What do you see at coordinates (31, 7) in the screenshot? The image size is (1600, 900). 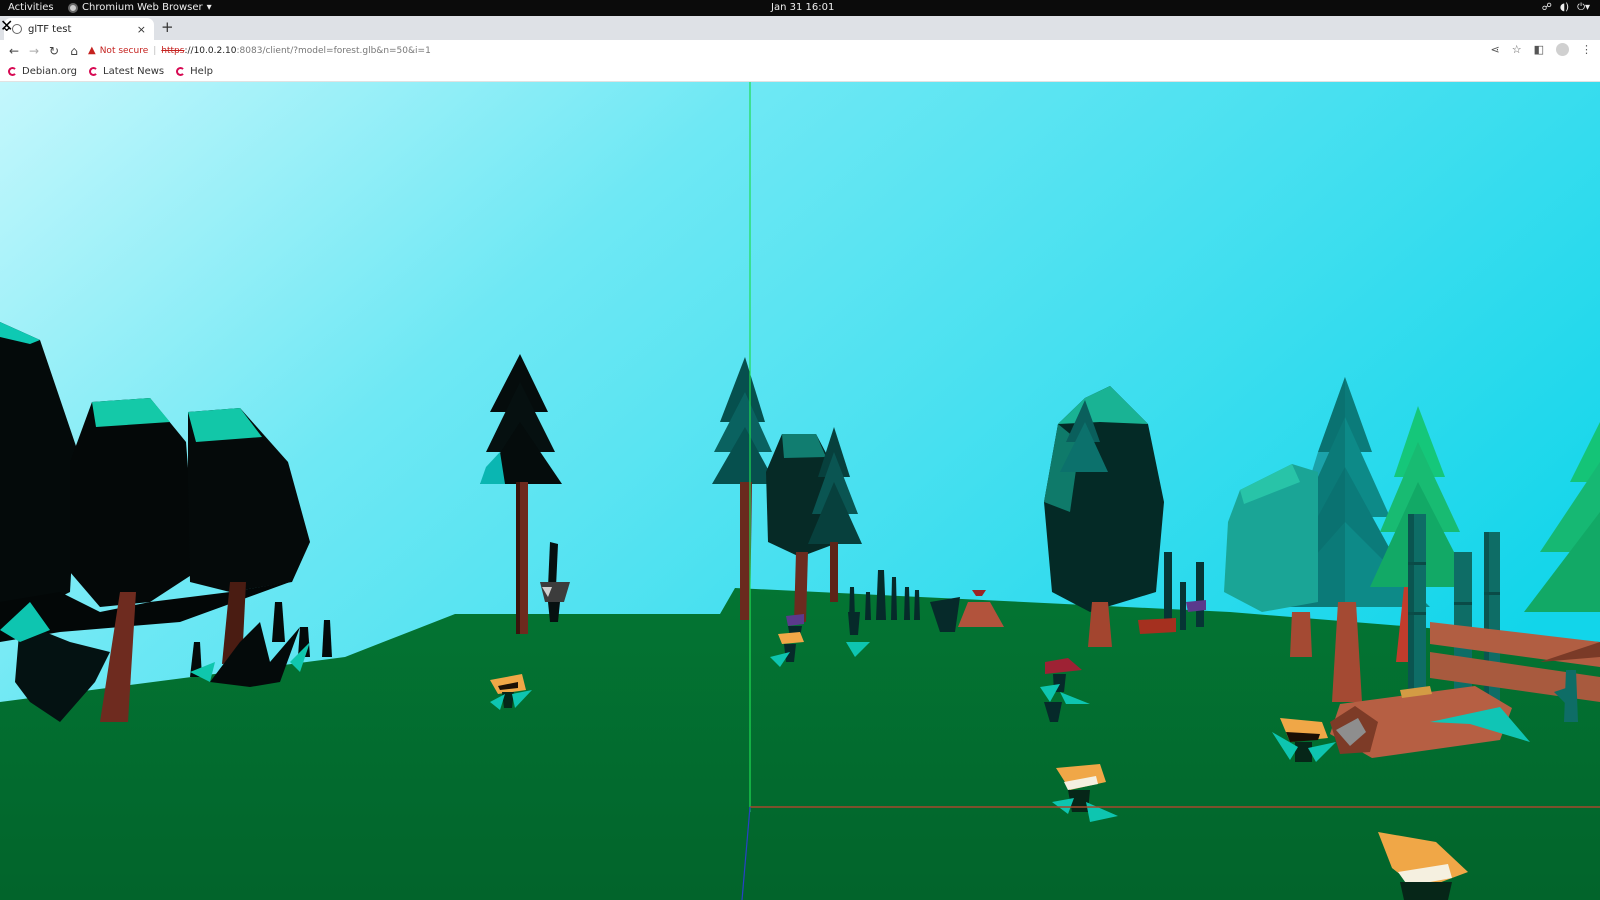 I see `activities-button: Activities` at bounding box center [31, 7].